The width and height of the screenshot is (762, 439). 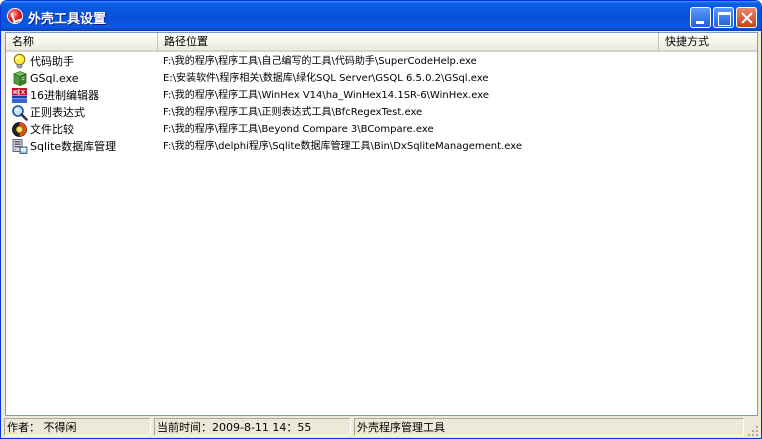 I want to click on column-header-shortcut: 快捷方式, so click(x=708, y=42).